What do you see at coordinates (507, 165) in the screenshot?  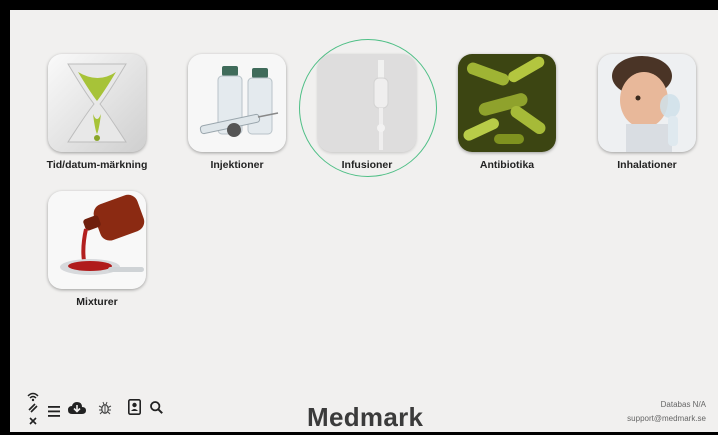 I see `tile-label: Antibiotika` at bounding box center [507, 165].